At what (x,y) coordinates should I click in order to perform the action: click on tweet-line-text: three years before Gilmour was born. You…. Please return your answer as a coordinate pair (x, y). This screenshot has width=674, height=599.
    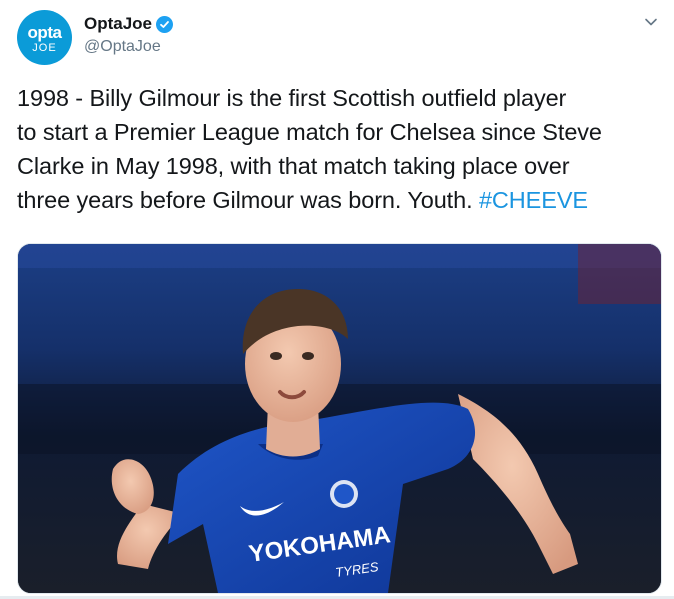
    Looking at the image, I should click on (248, 200).